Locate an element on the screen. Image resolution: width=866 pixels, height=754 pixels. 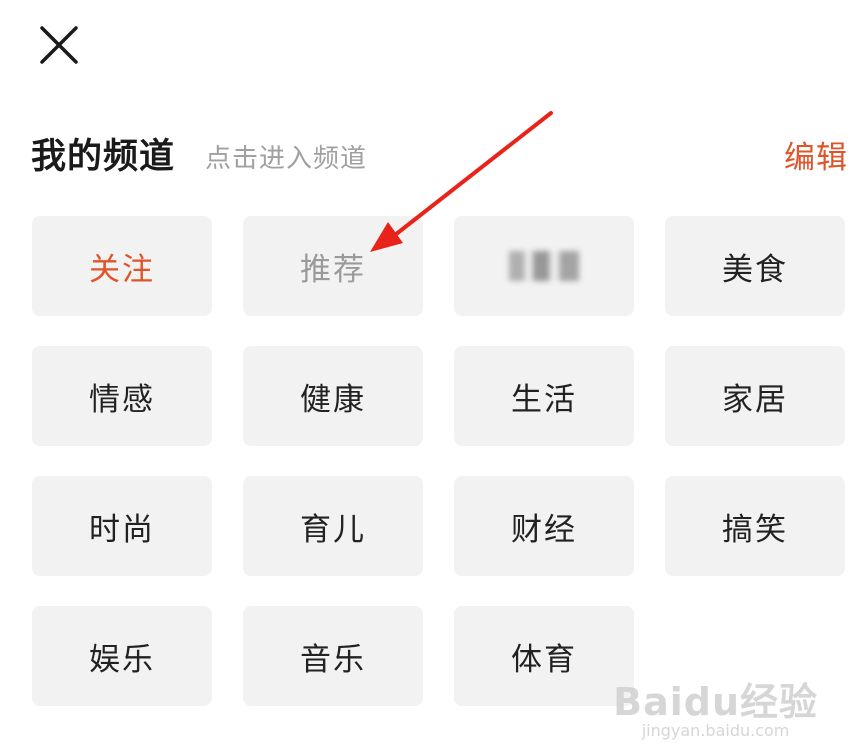
channel-chip: 财经 is located at coordinates (544, 526).